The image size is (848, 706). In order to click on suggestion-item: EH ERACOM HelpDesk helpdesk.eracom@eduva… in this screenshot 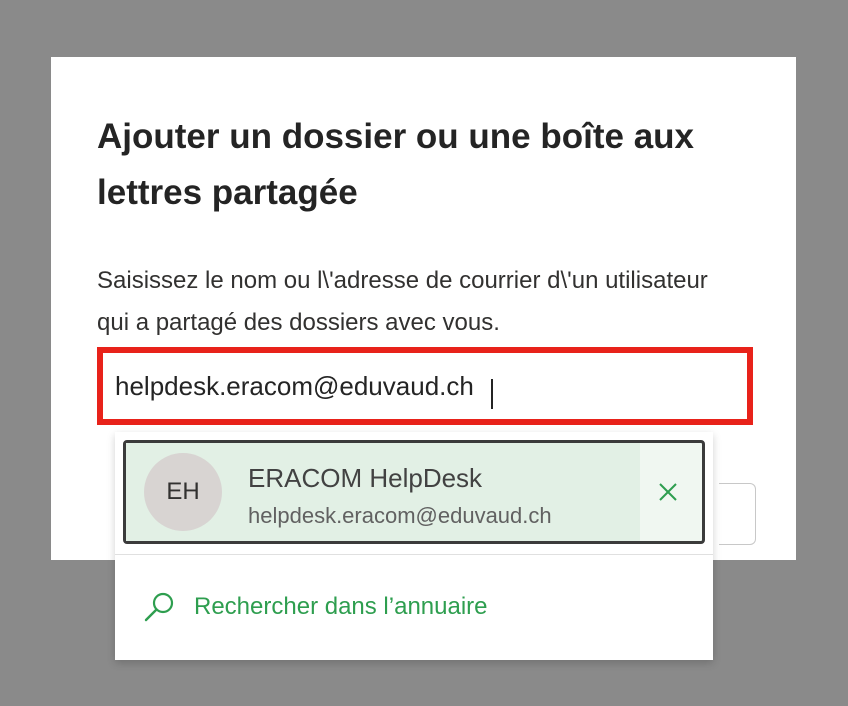, I will do `click(414, 492)`.